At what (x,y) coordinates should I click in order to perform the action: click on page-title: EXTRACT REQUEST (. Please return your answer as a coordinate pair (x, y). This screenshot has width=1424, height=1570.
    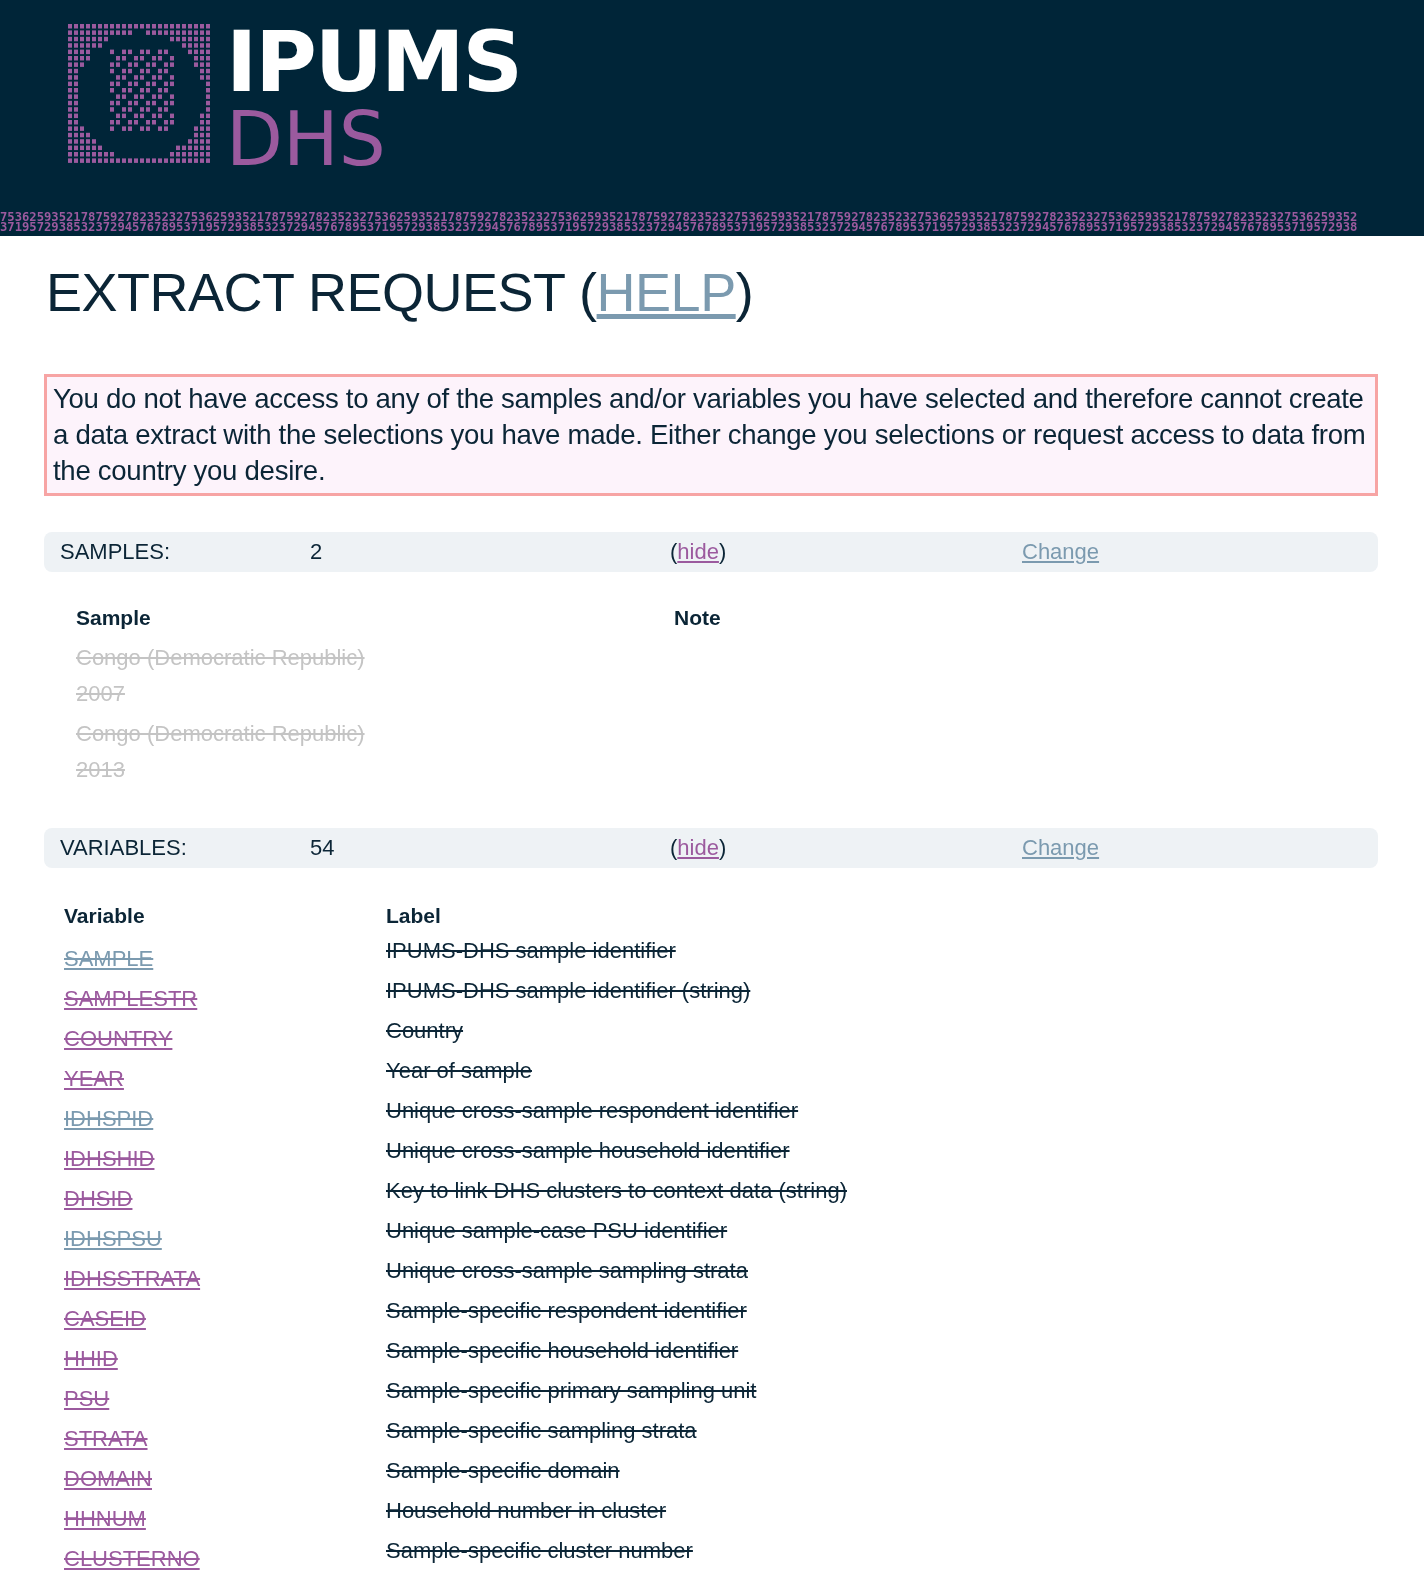
    Looking at the image, I should click on (321, 292).